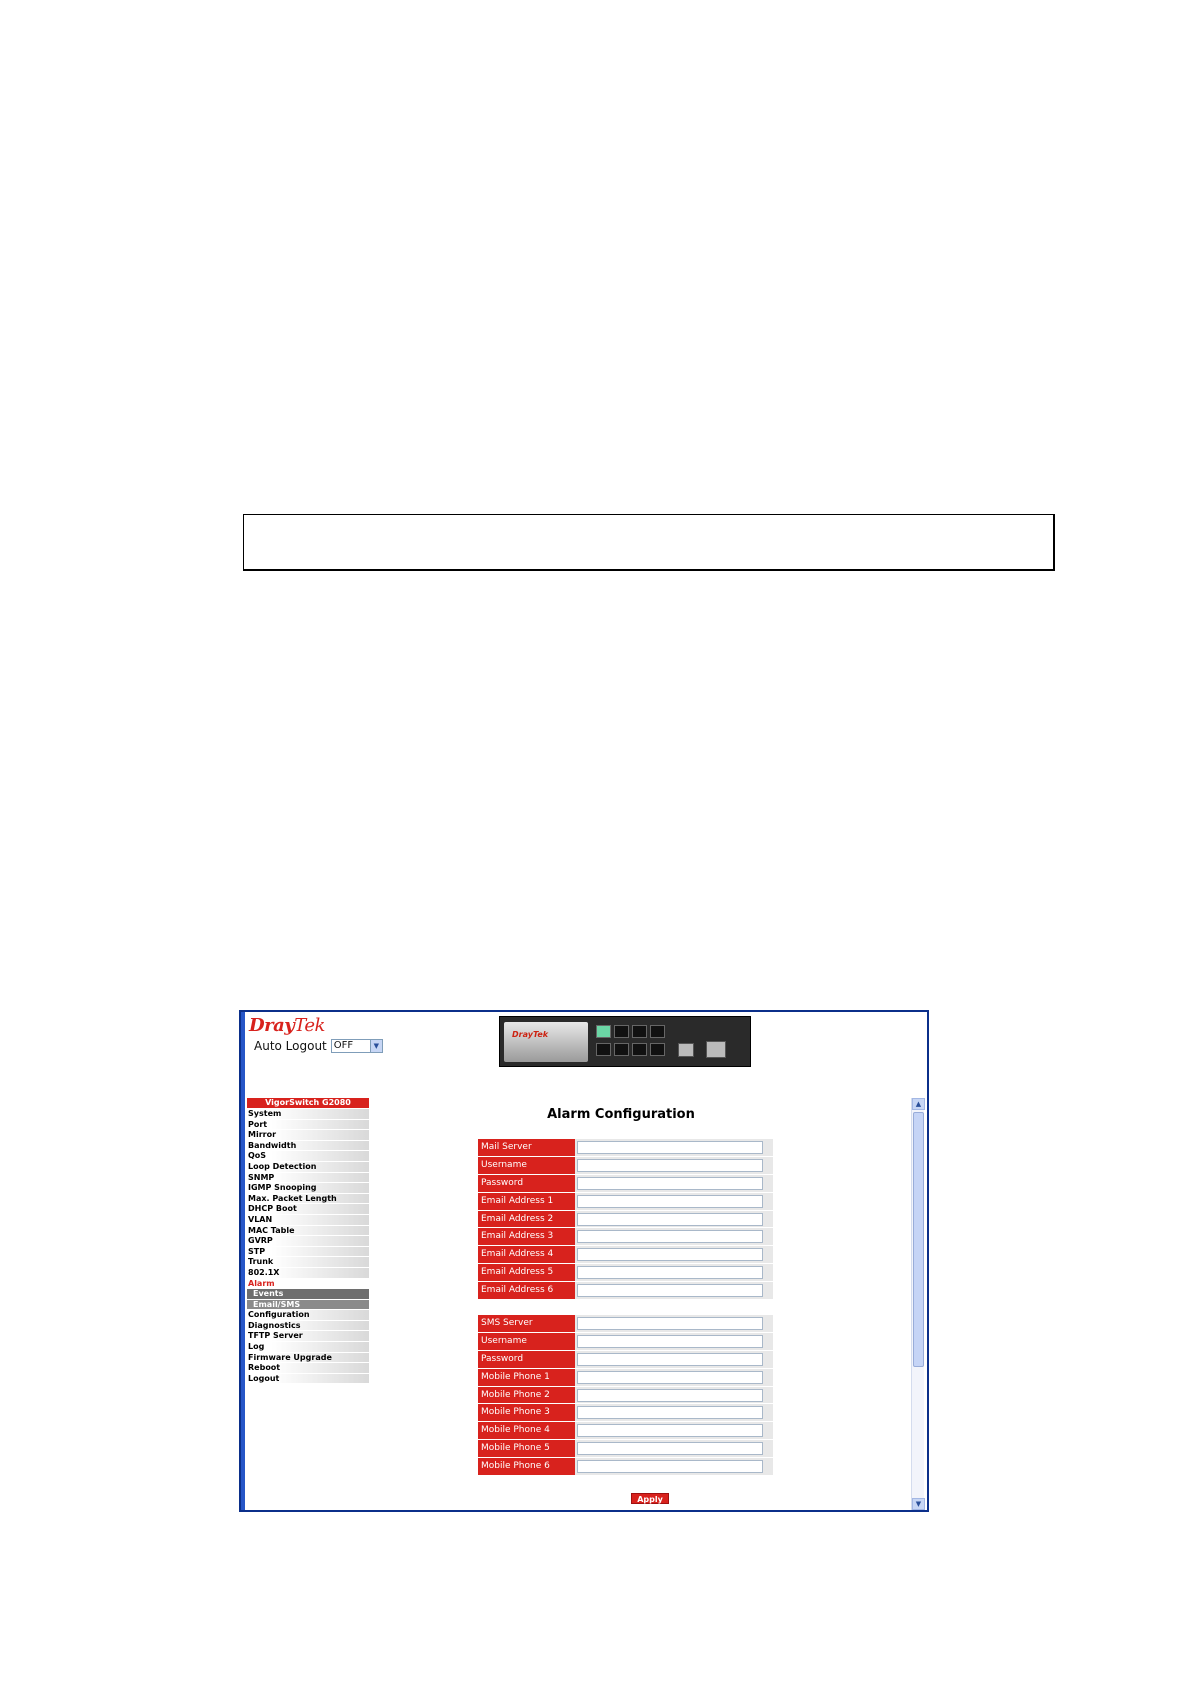 The width and height of the screenshot is (1190, 1684). What do you see at coordinates (546, 1042) in the screenshot?
I see `device-front-plate: DrayTek` at bounding box center [546, 1042].